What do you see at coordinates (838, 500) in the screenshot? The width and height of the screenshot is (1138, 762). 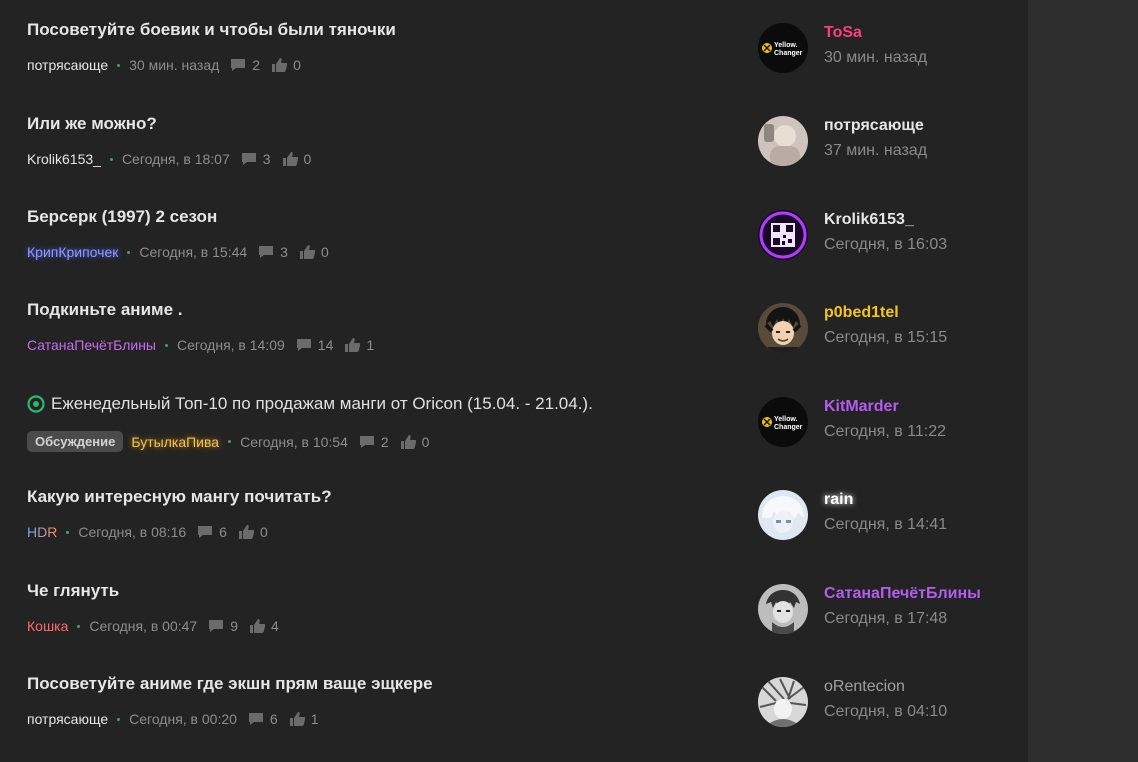 I see `last-poster-name: rain` at bounding box center [838, 500].